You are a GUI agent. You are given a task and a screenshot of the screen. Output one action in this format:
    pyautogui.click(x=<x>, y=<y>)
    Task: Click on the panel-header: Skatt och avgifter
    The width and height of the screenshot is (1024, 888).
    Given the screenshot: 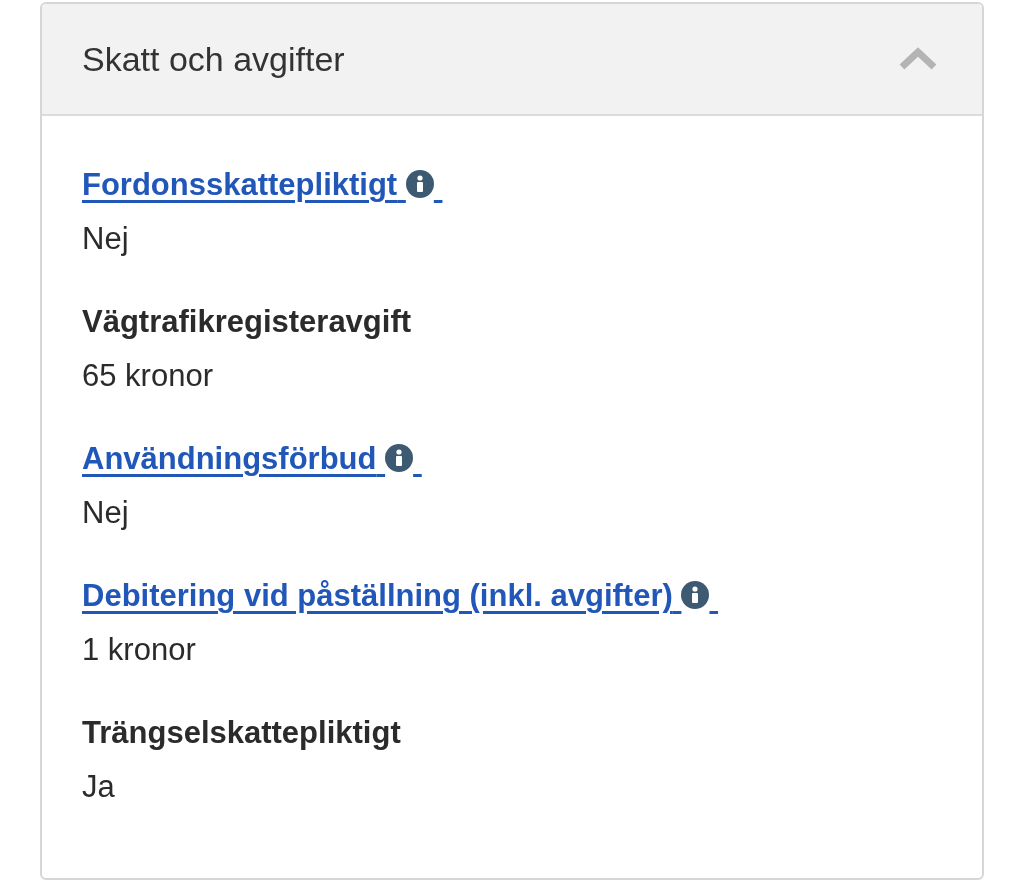 What is the action you would take?
    pyautogui.click(x=512, y=60)
    